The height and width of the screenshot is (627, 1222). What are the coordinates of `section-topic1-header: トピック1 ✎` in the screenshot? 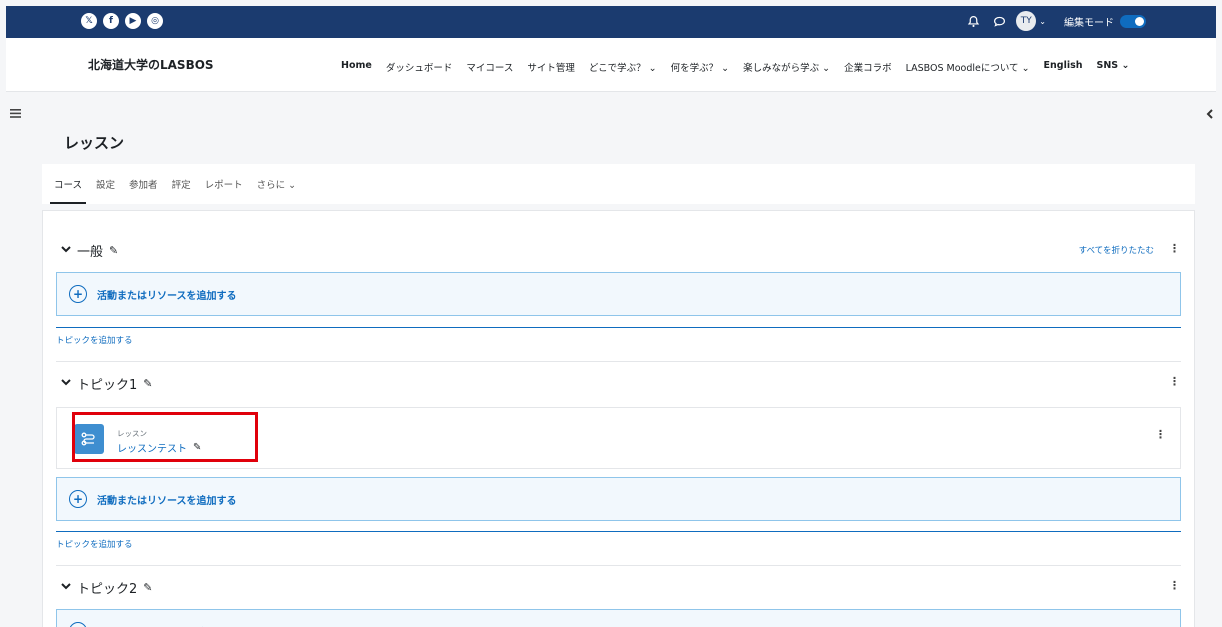 It's located at (107, 383).